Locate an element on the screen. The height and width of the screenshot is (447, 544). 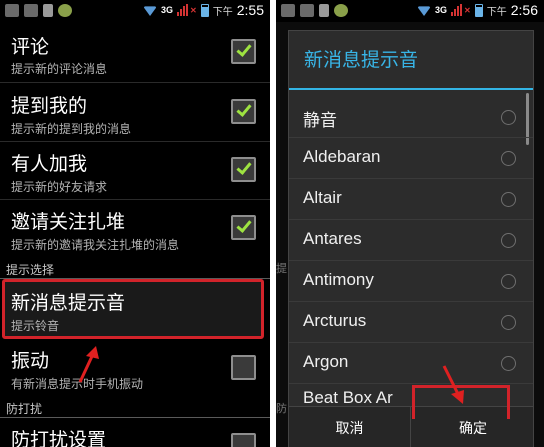
comment-checkbox is located at coordinates (243, 51).